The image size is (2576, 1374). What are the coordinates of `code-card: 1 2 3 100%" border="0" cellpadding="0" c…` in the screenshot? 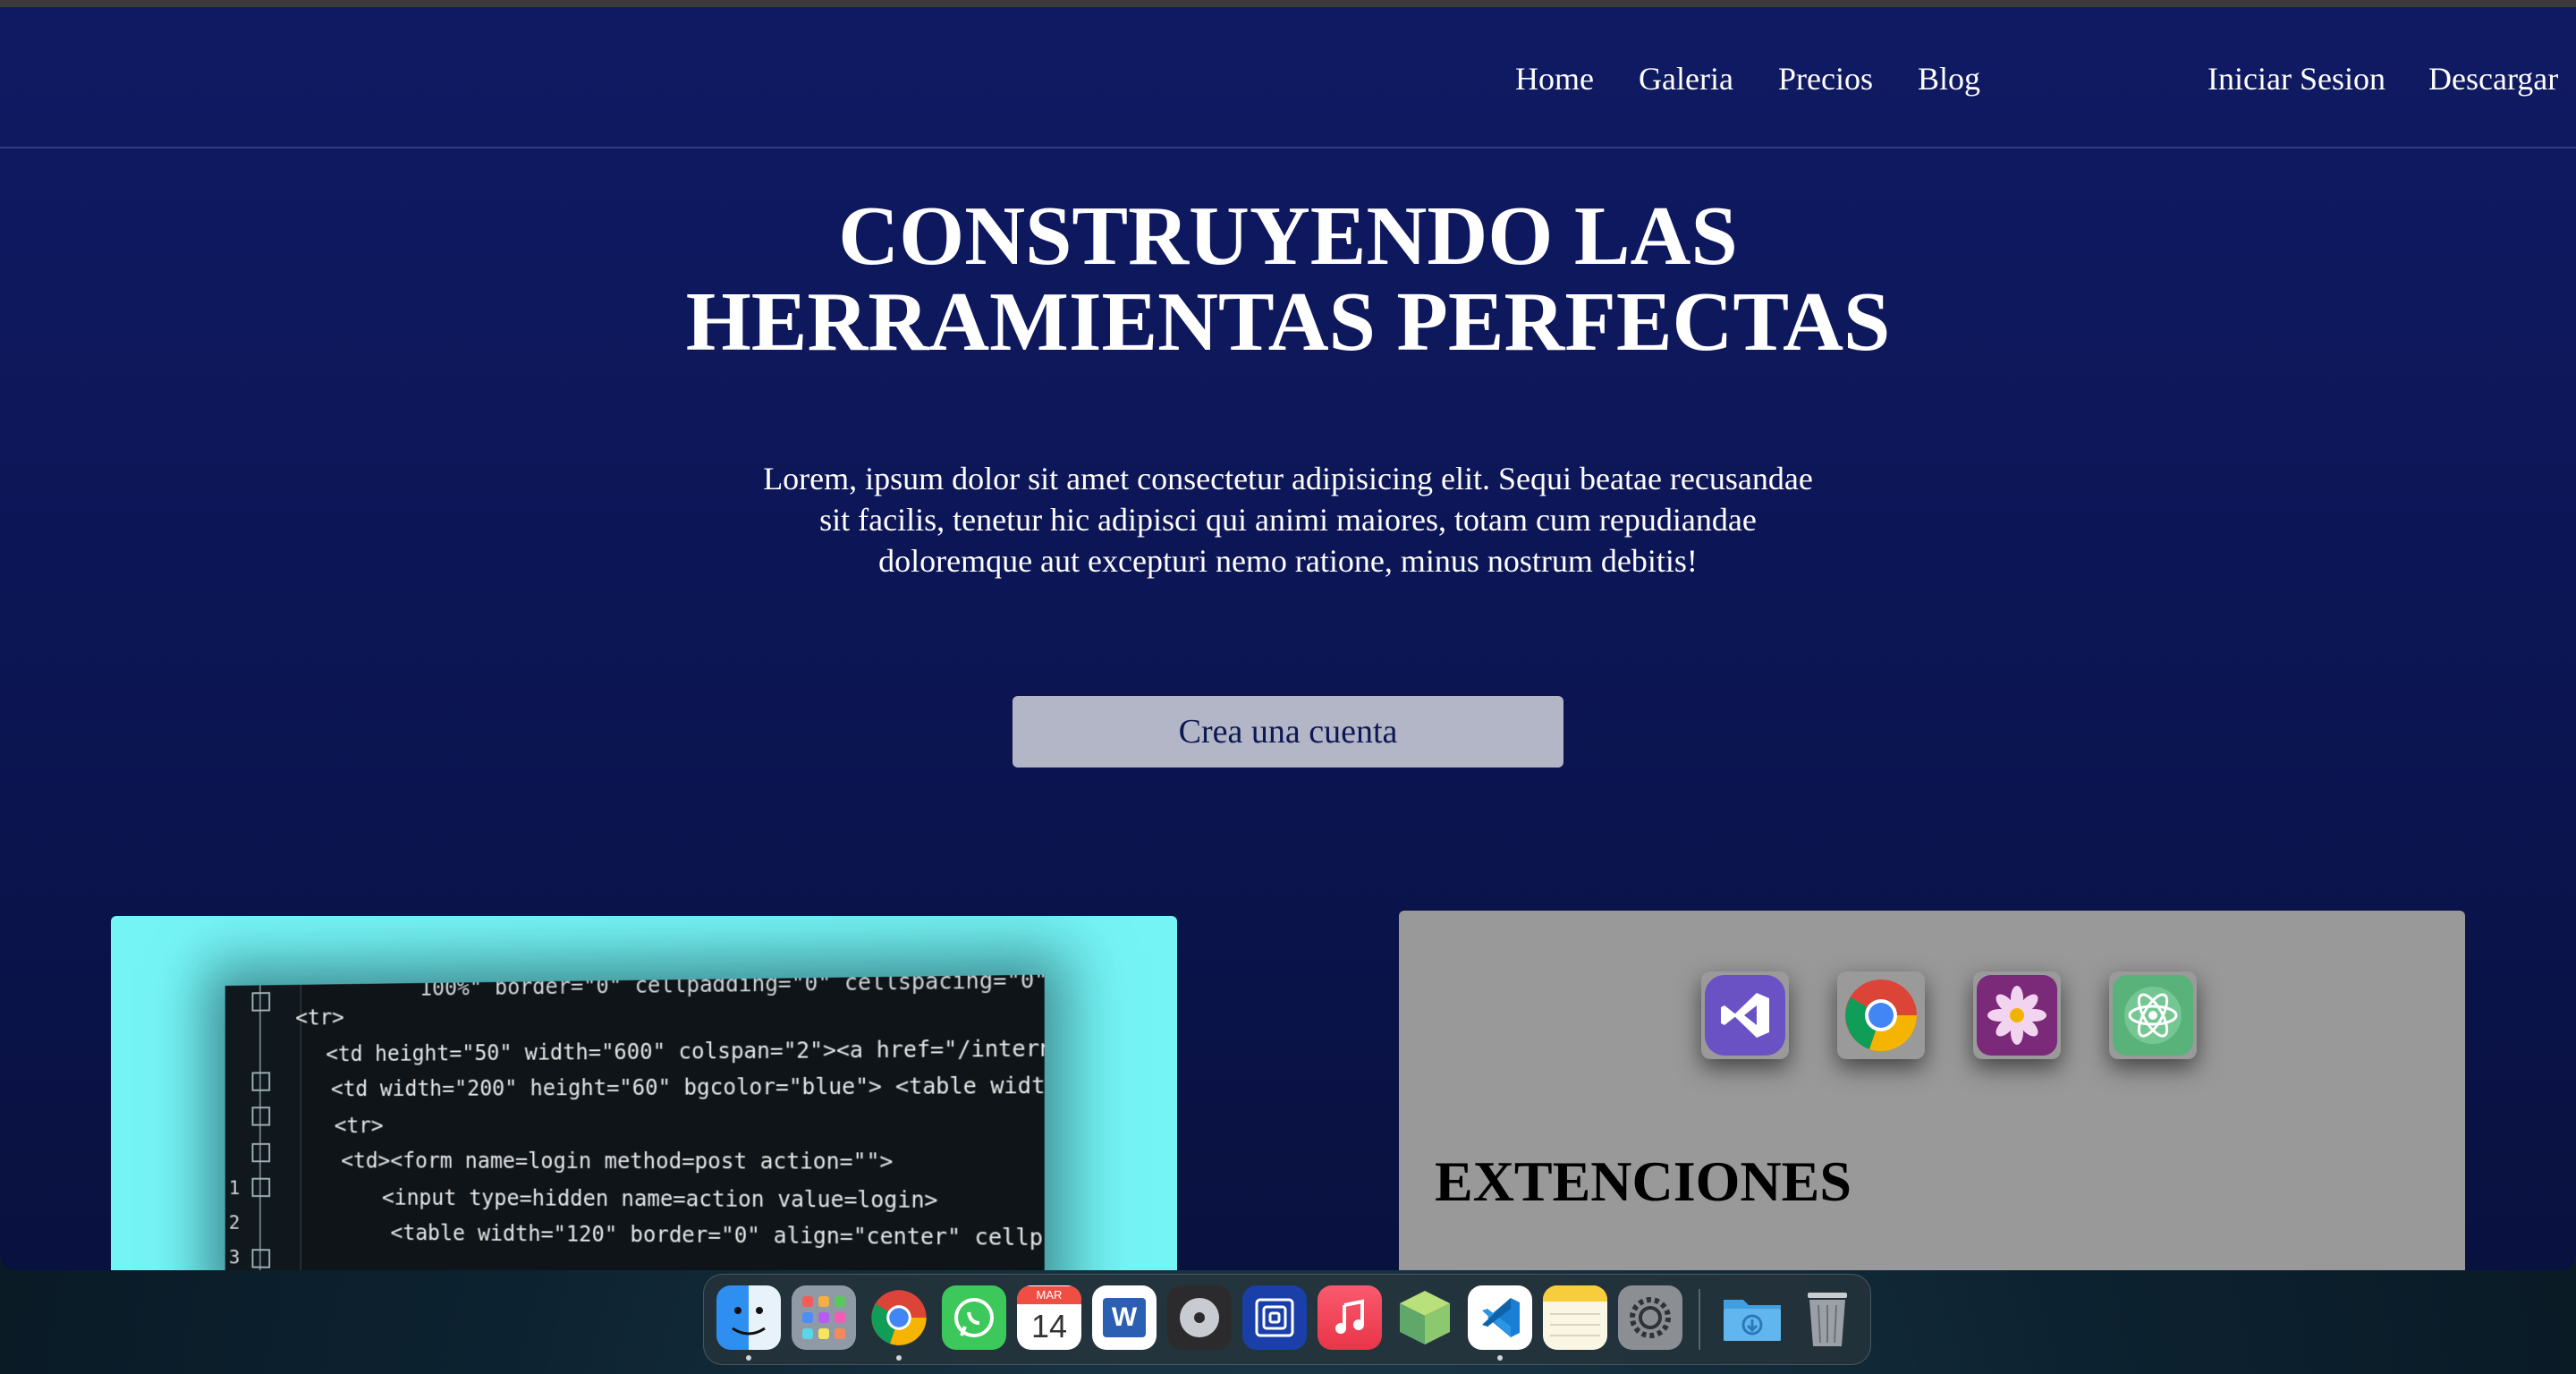 It's located at (644, 1093).